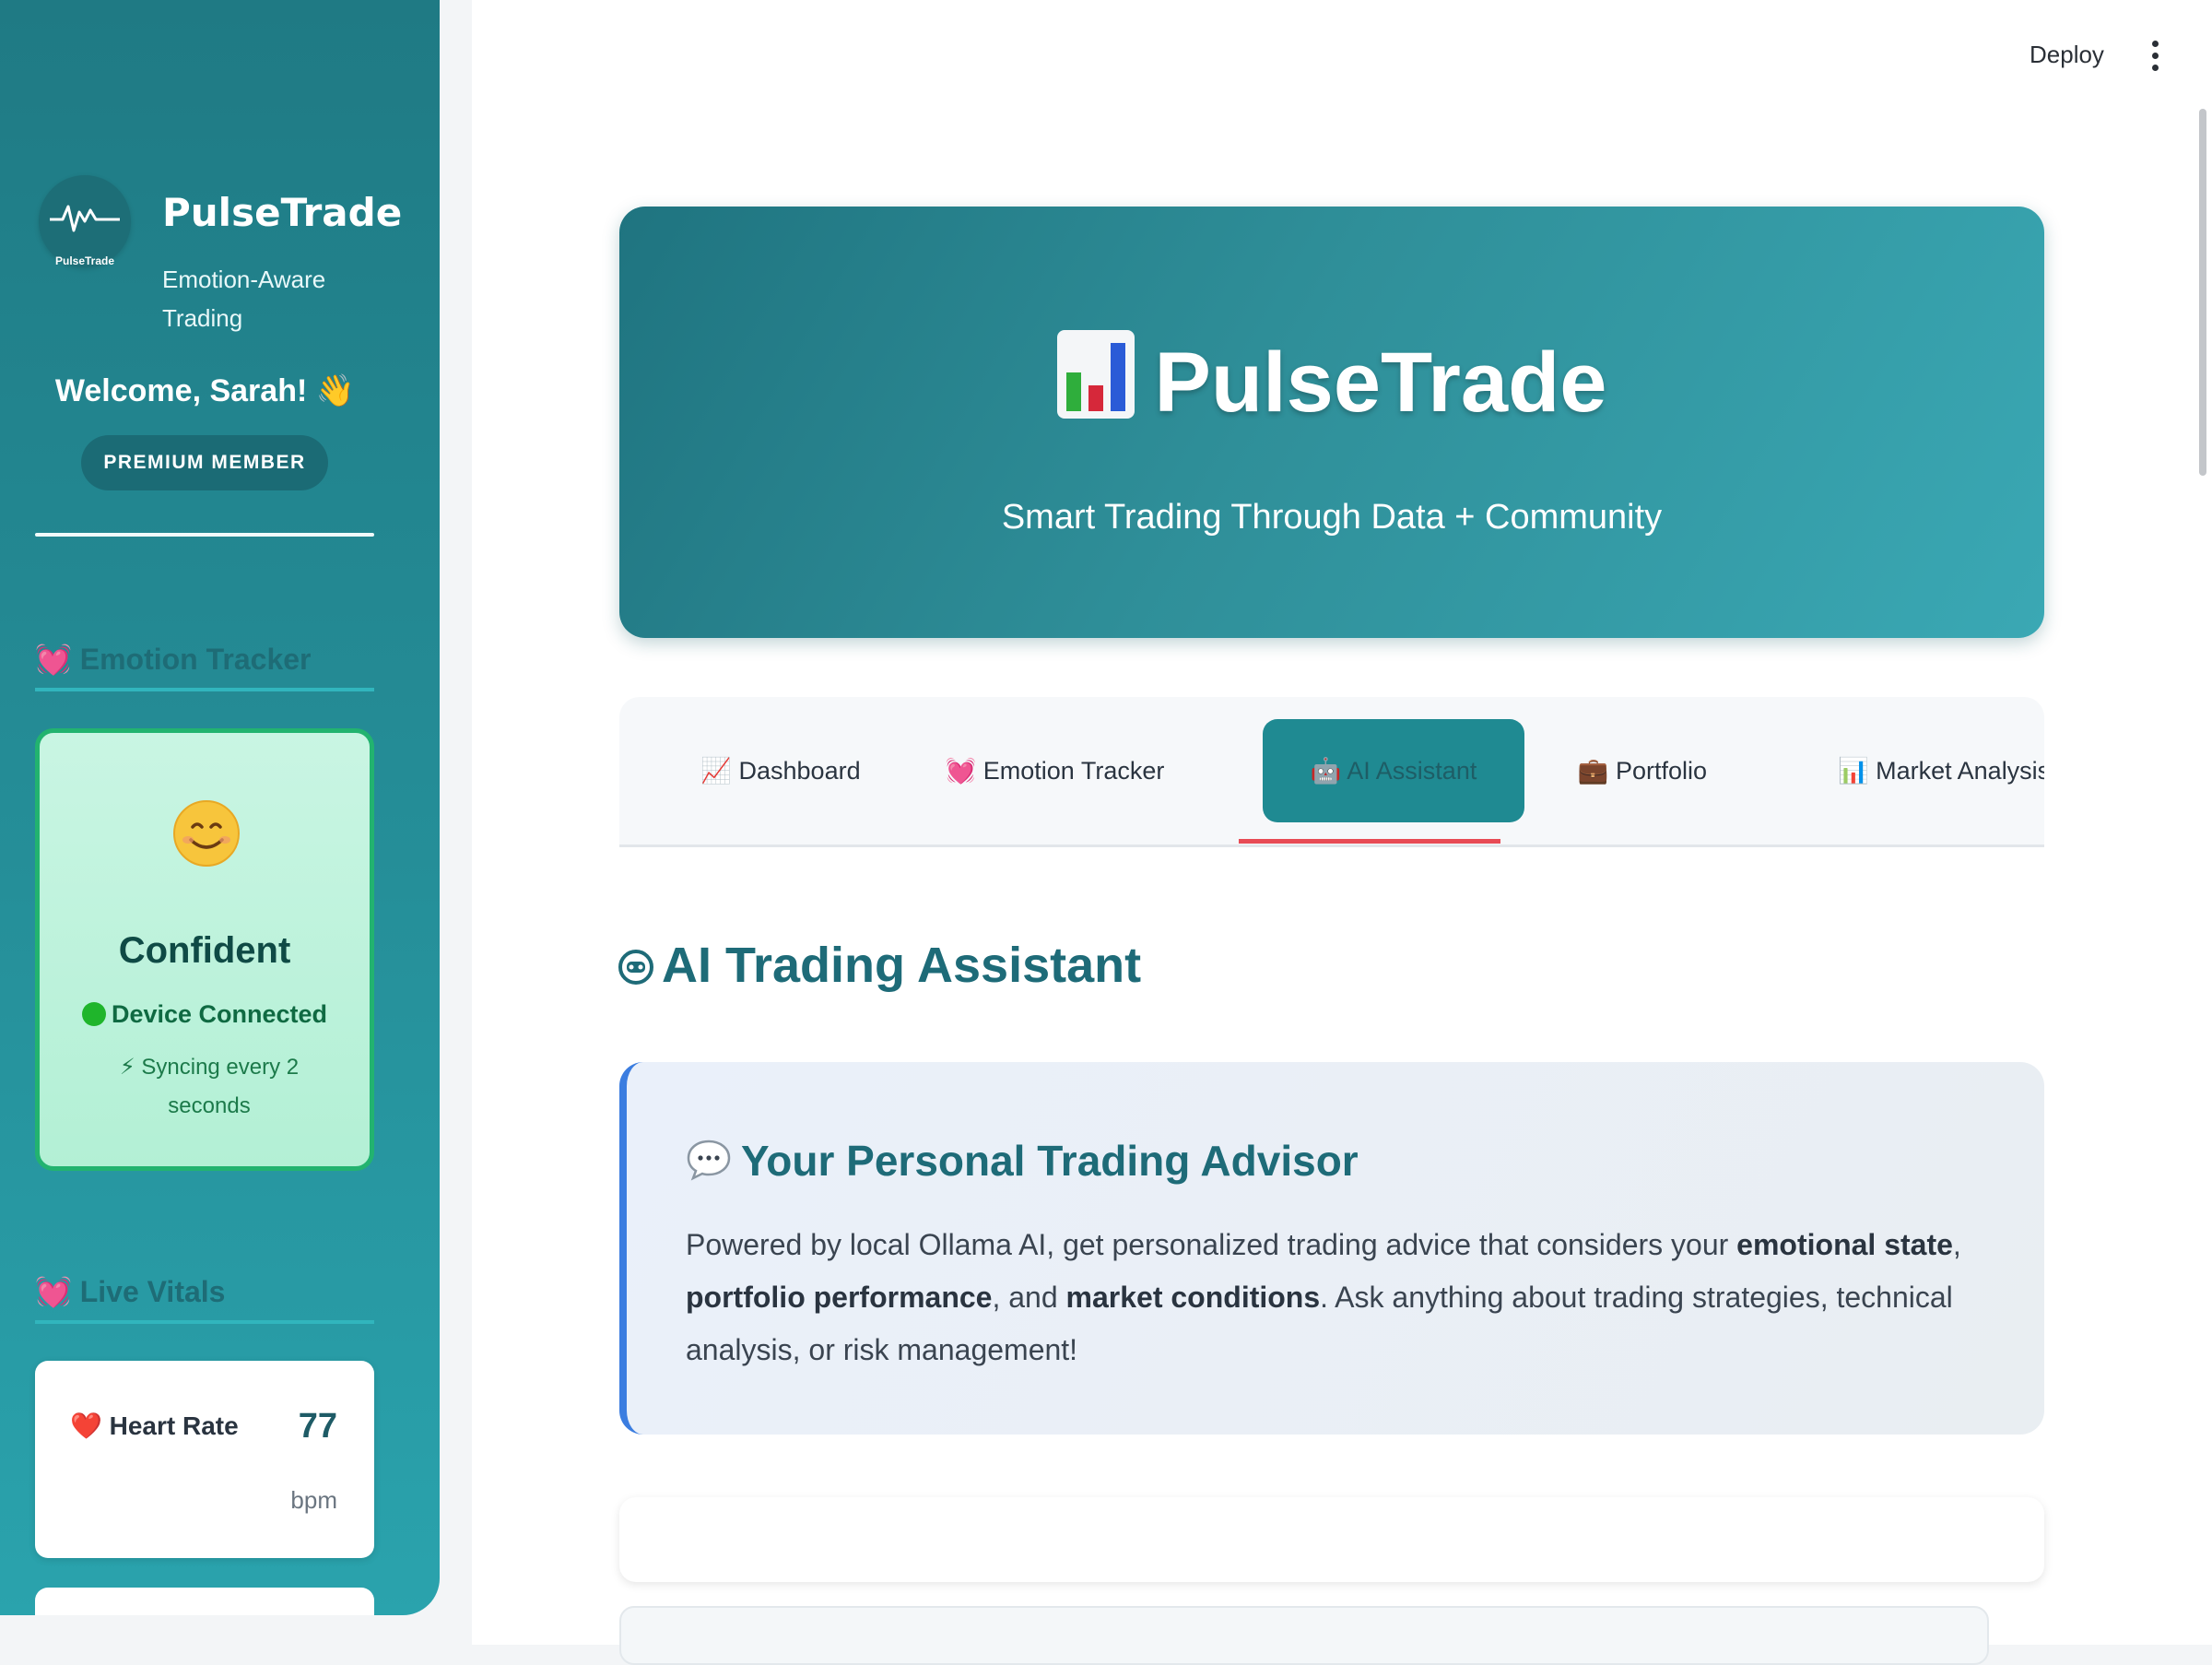  Describe the element at coordinates (85, 221) in the screenshot. I see `pulse-logo-icon: PulseTrade` at that location.